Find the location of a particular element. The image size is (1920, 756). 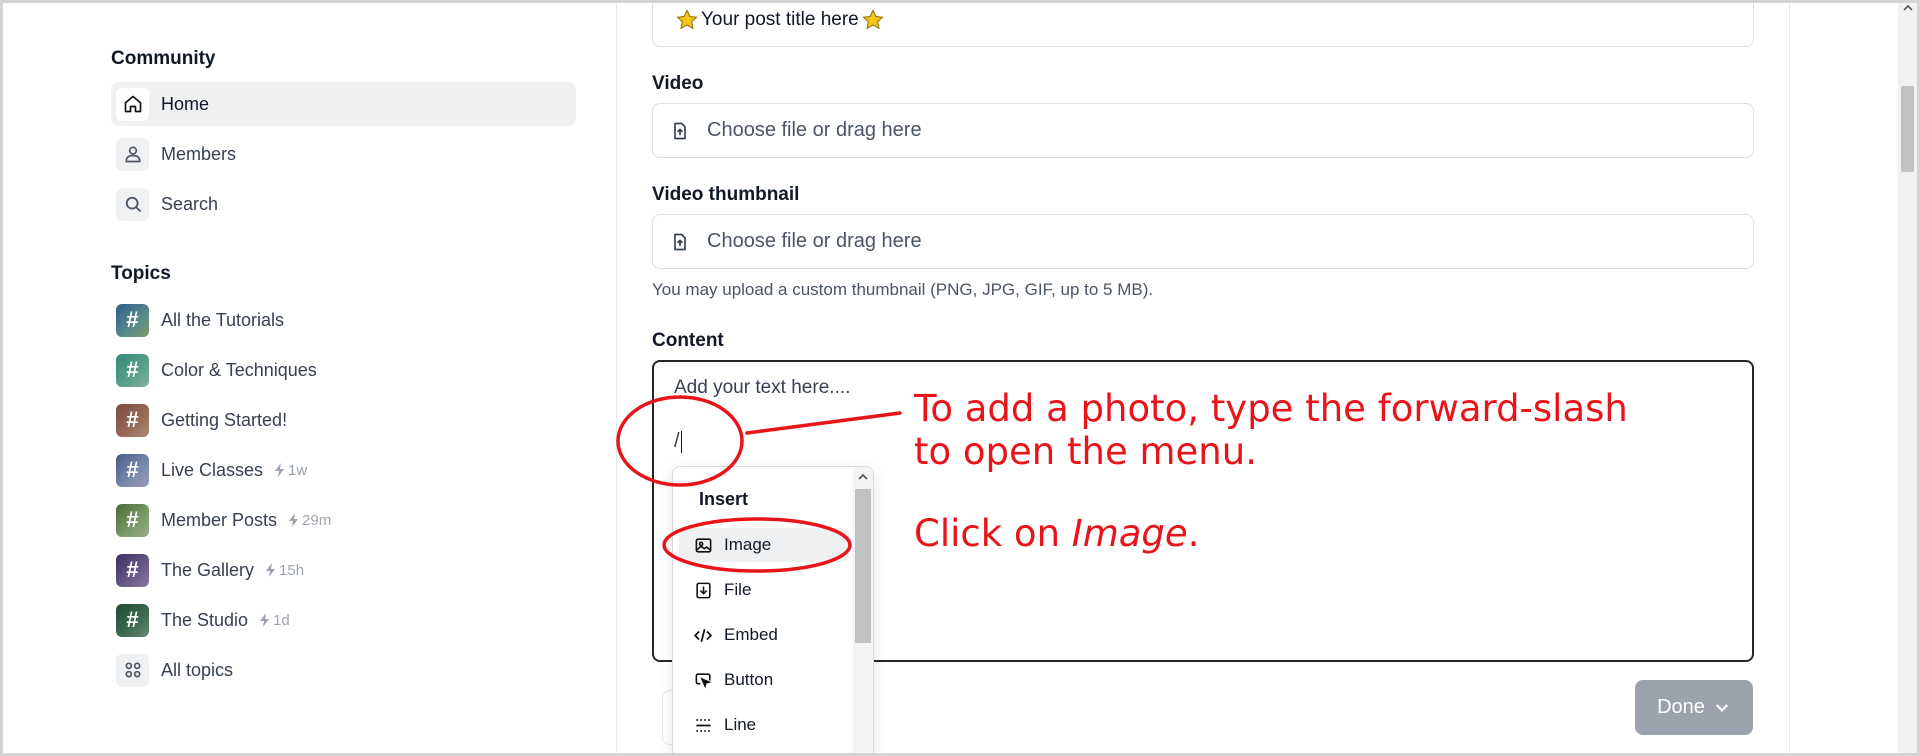

video-thumbnail-label: Video thumbnail is located at coordinates (726, 194).